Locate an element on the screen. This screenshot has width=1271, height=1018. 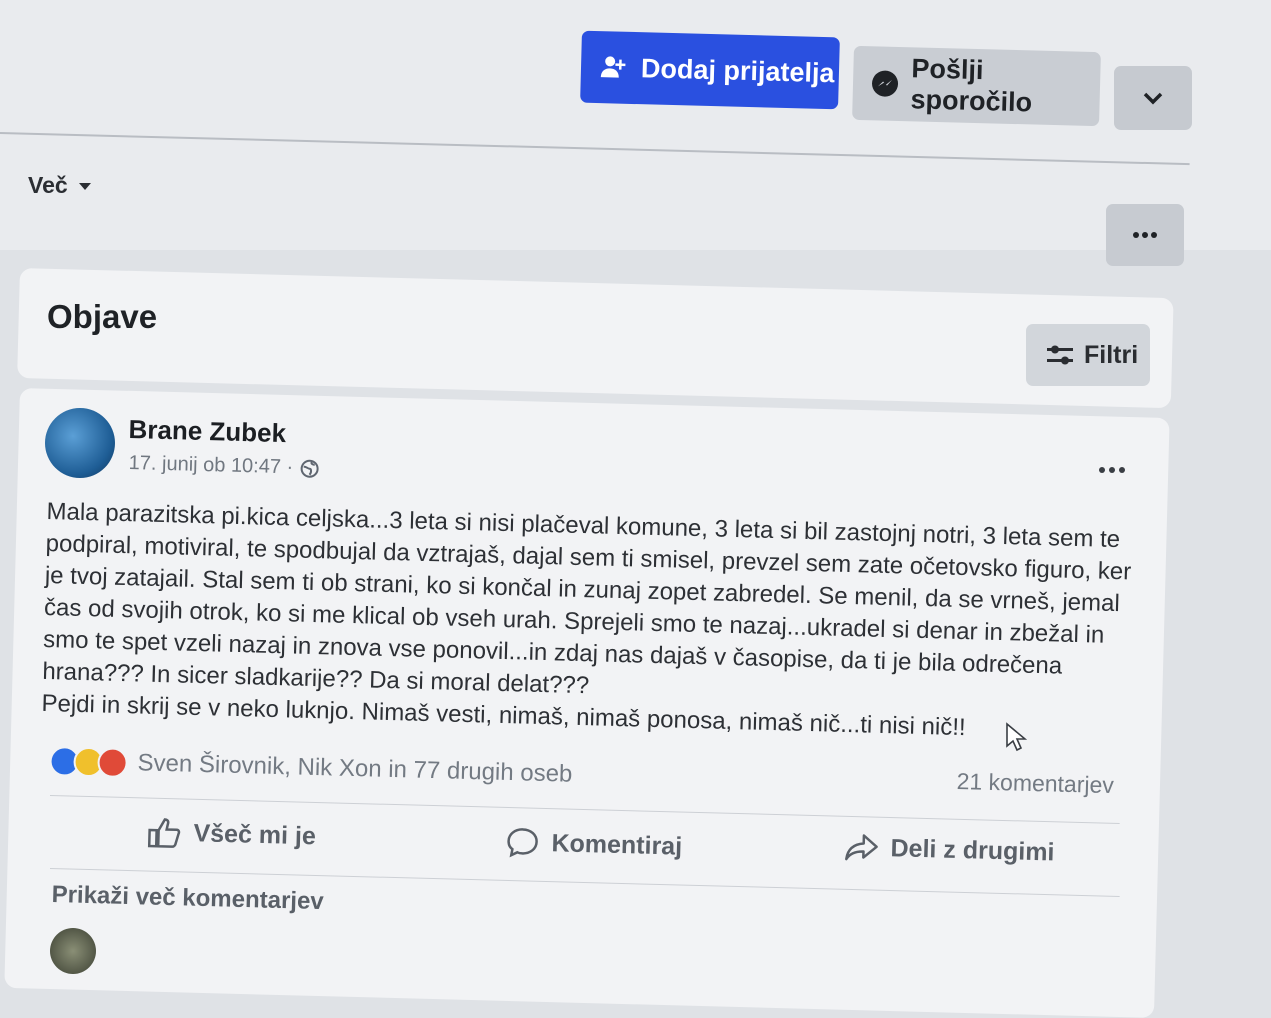
globe-icon is located at coordinates (309, 468).